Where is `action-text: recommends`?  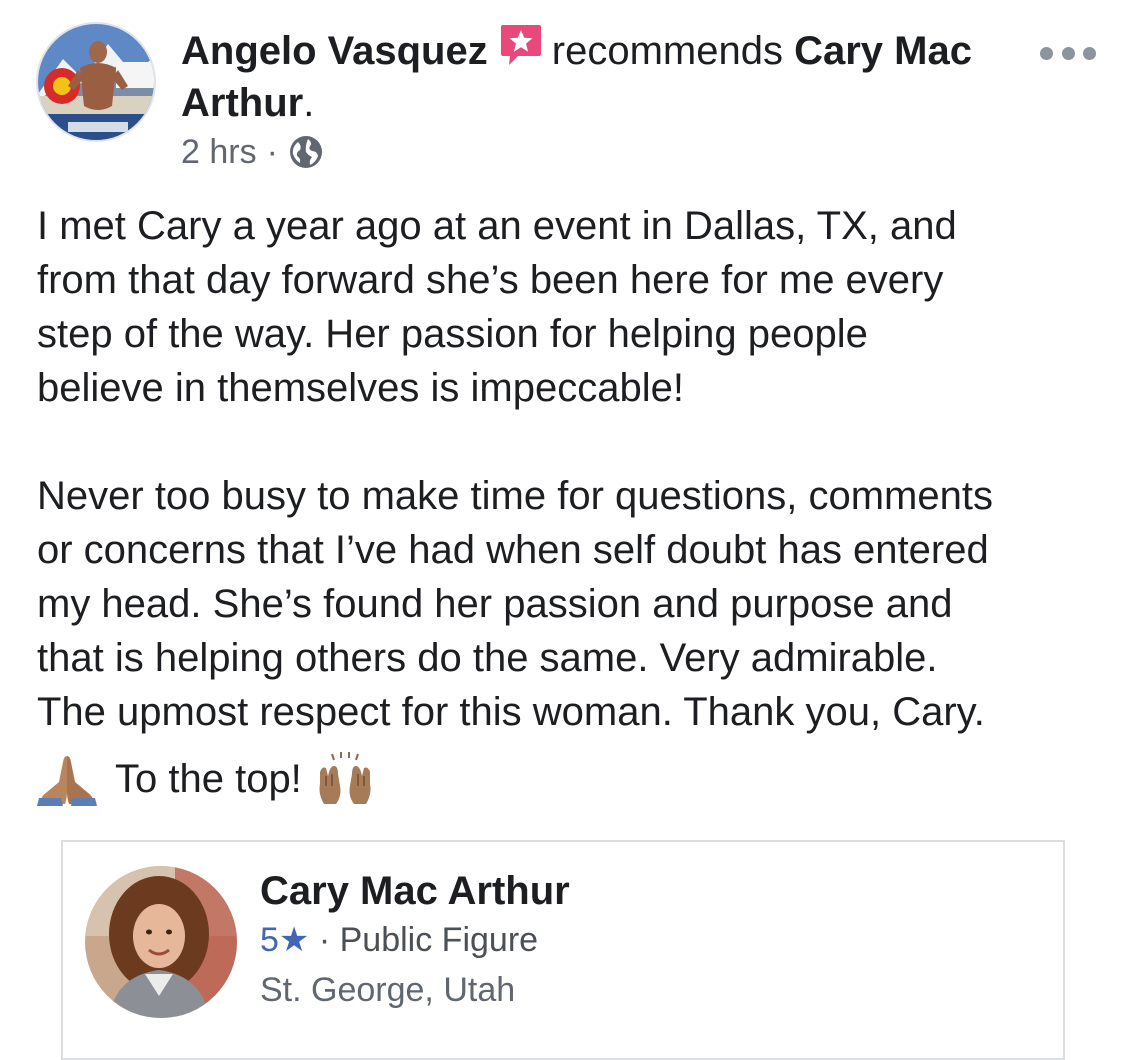
action-text: recommends is located at coordinates (667, 51).